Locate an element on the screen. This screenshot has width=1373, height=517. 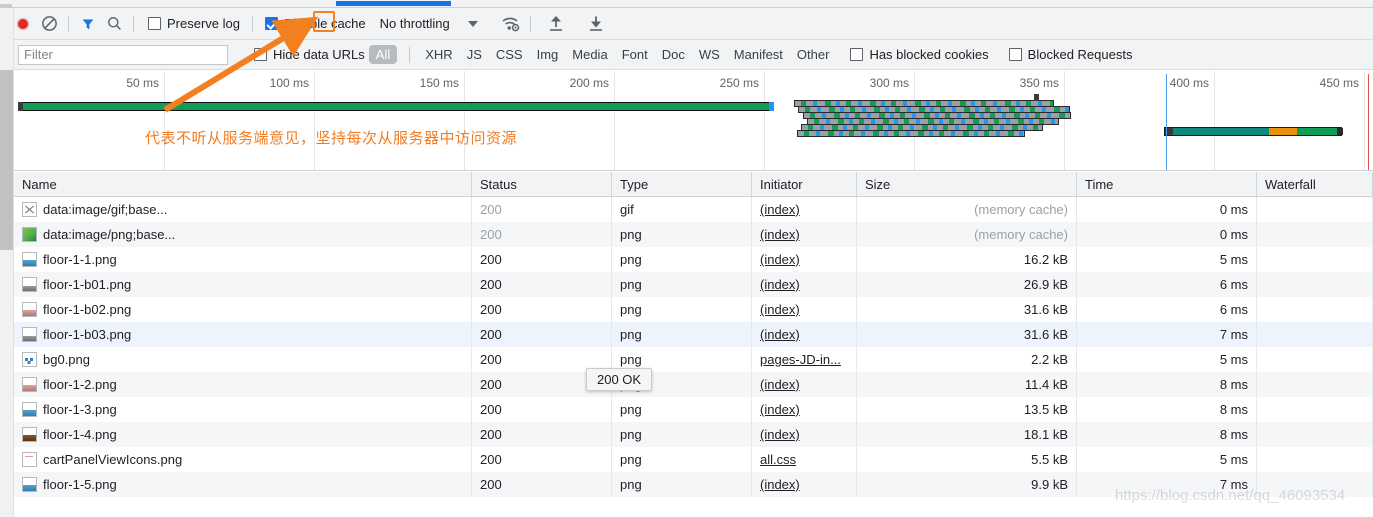
table-row: floor-1-b03.png 200 png (index) 31.6 kB 7 ms is located at coordinates (693, 334).